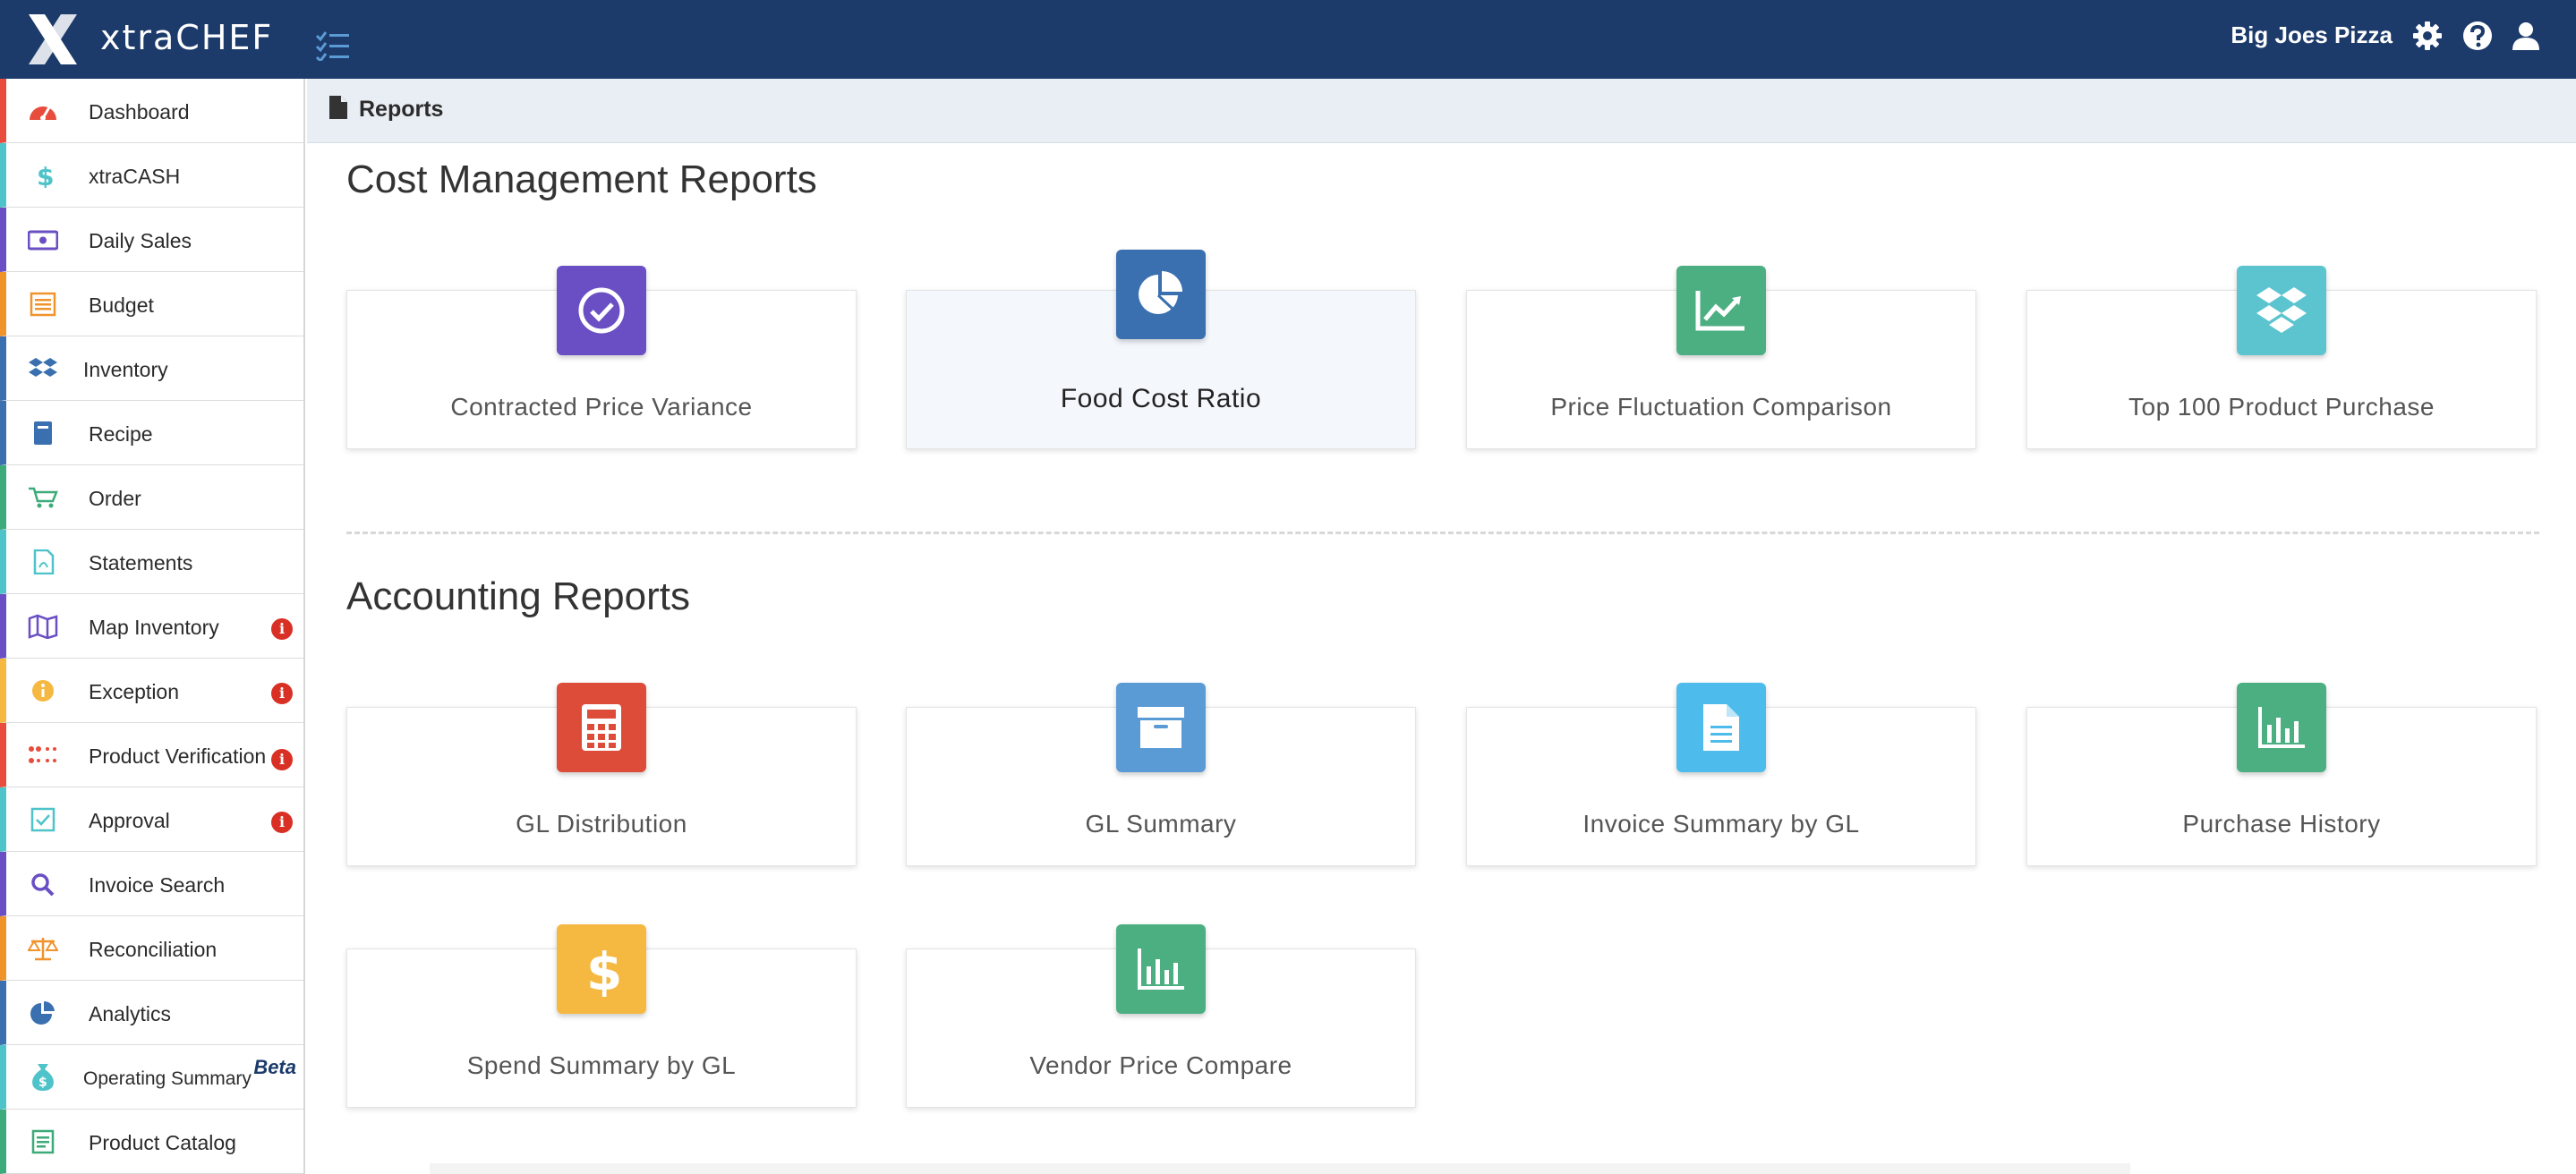 The height and width of the screenshot is (1174, 2576). I want to click on info-icon, so click(43, 691).